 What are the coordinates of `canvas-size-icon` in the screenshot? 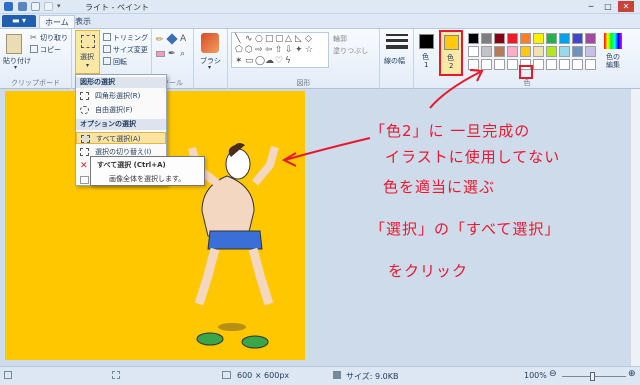 It's located at (226, 375).